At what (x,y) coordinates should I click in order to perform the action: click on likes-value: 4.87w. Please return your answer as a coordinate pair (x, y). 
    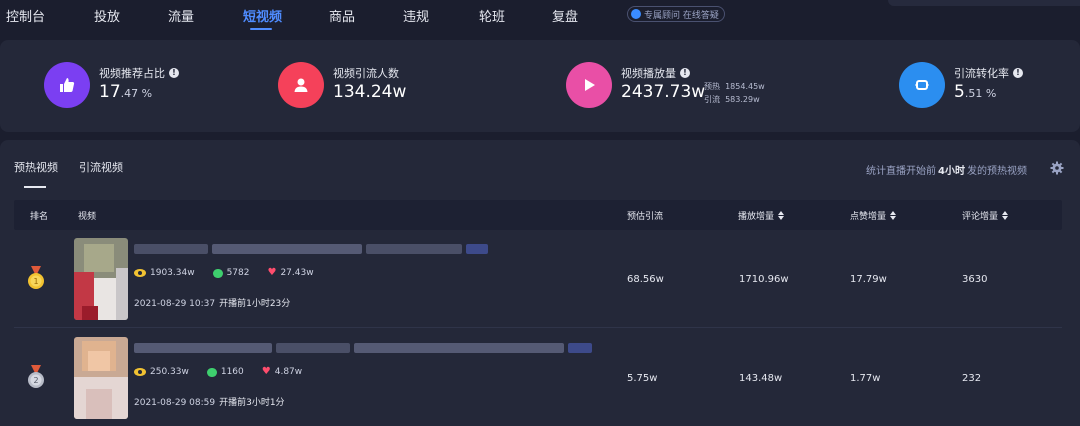
    Looking at the image, I should click on (288, 372).